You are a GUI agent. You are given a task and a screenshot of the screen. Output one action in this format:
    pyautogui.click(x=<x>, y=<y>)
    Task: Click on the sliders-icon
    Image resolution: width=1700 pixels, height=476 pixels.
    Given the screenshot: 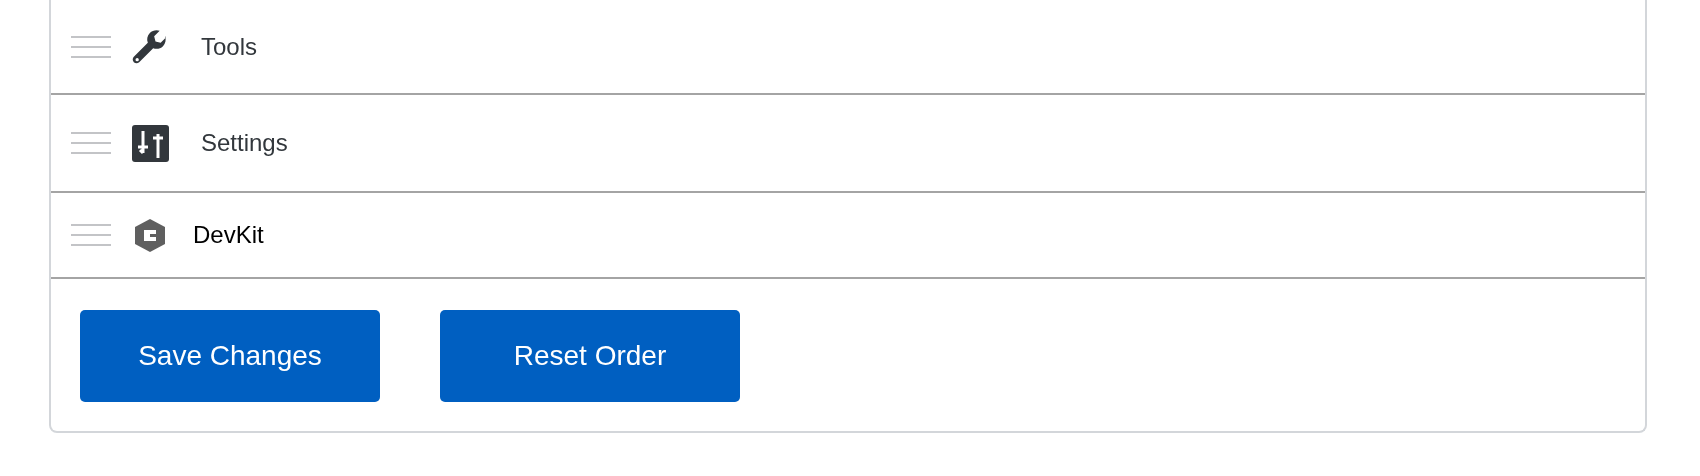 What is the action you would take?
    pyautogui.click(x=150, y=143)
    